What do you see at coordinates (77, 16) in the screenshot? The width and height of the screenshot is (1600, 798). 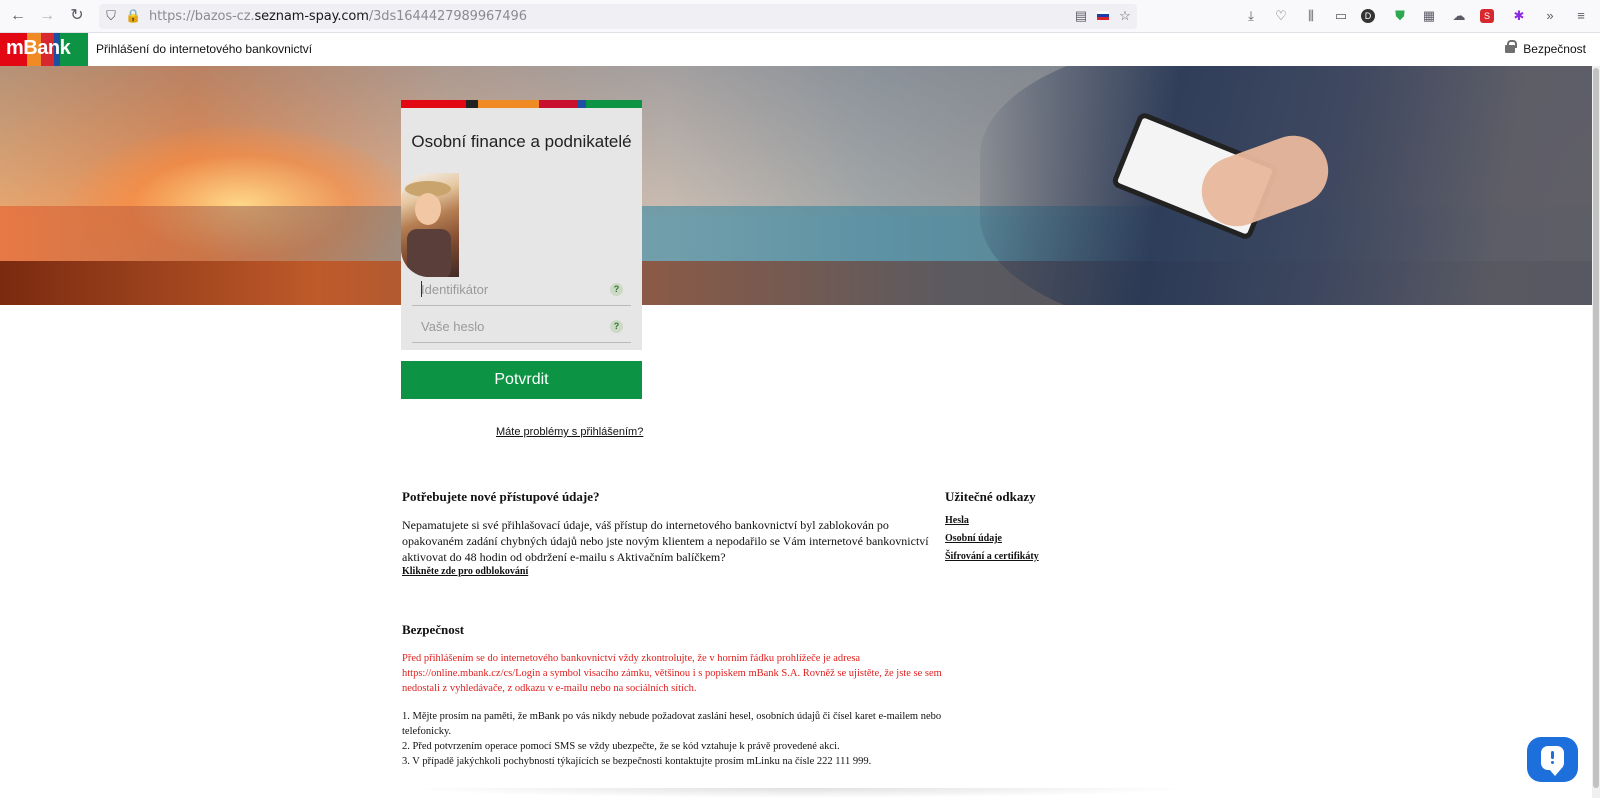 I see `reload-icon: ↻` at bounding box center [77, 16].